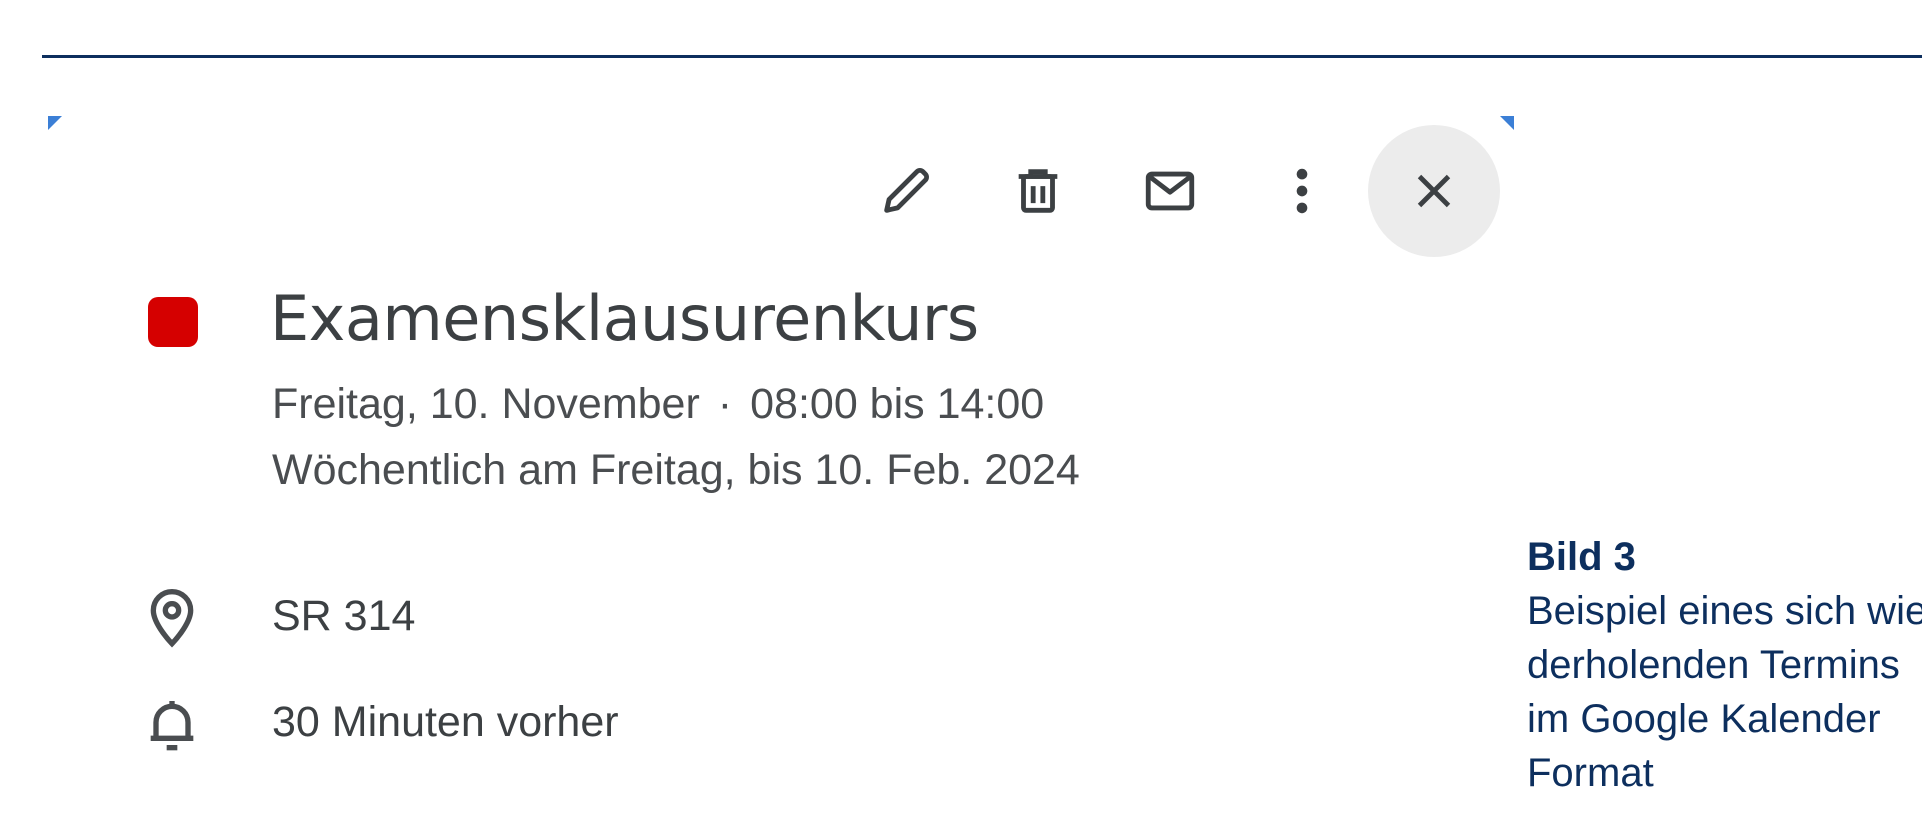  I want to click on event-date: Freitag, 10. November, so click(486, 404).